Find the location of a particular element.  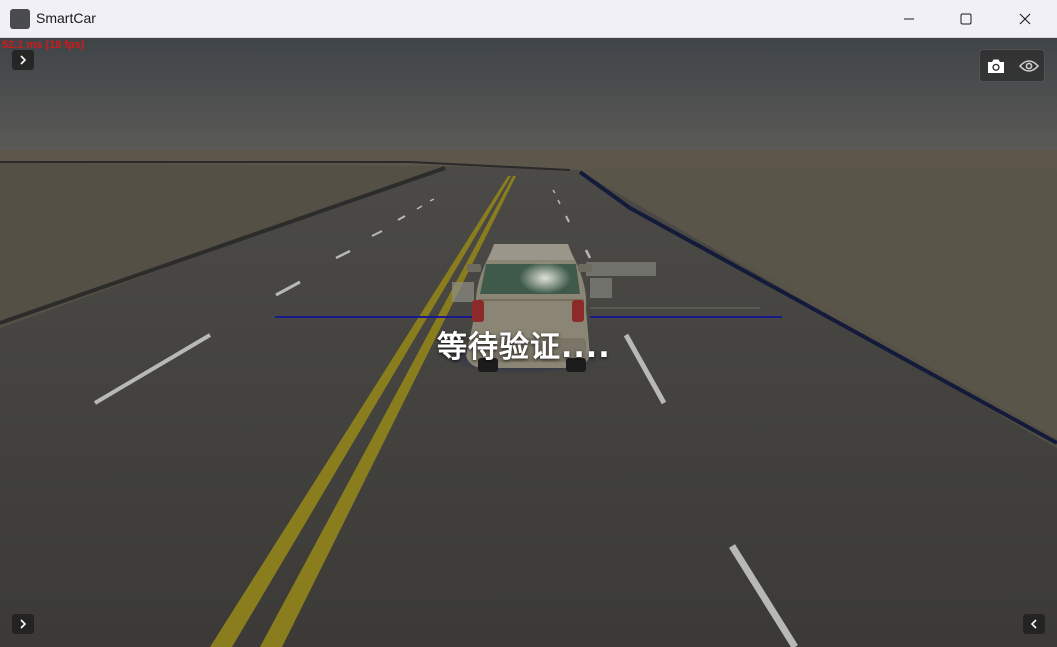

camera-icon is located at coordinates (996, 66).